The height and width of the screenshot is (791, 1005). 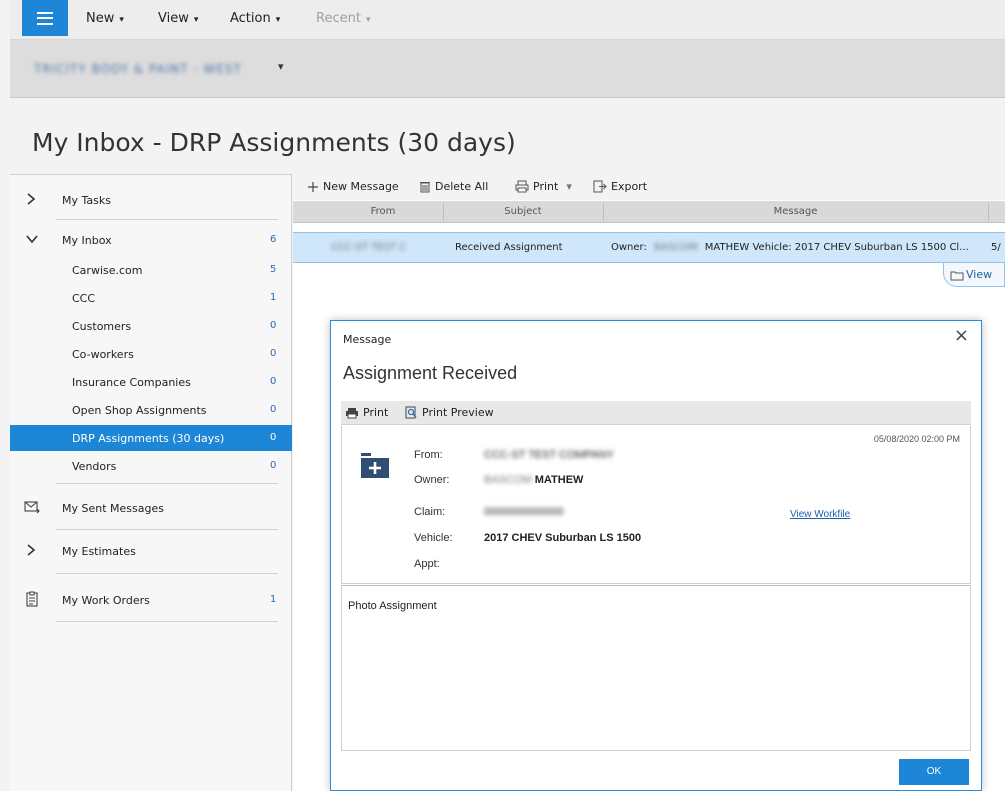 I want to click on row-subject: Received Assignment, so click(x=509, y=247).